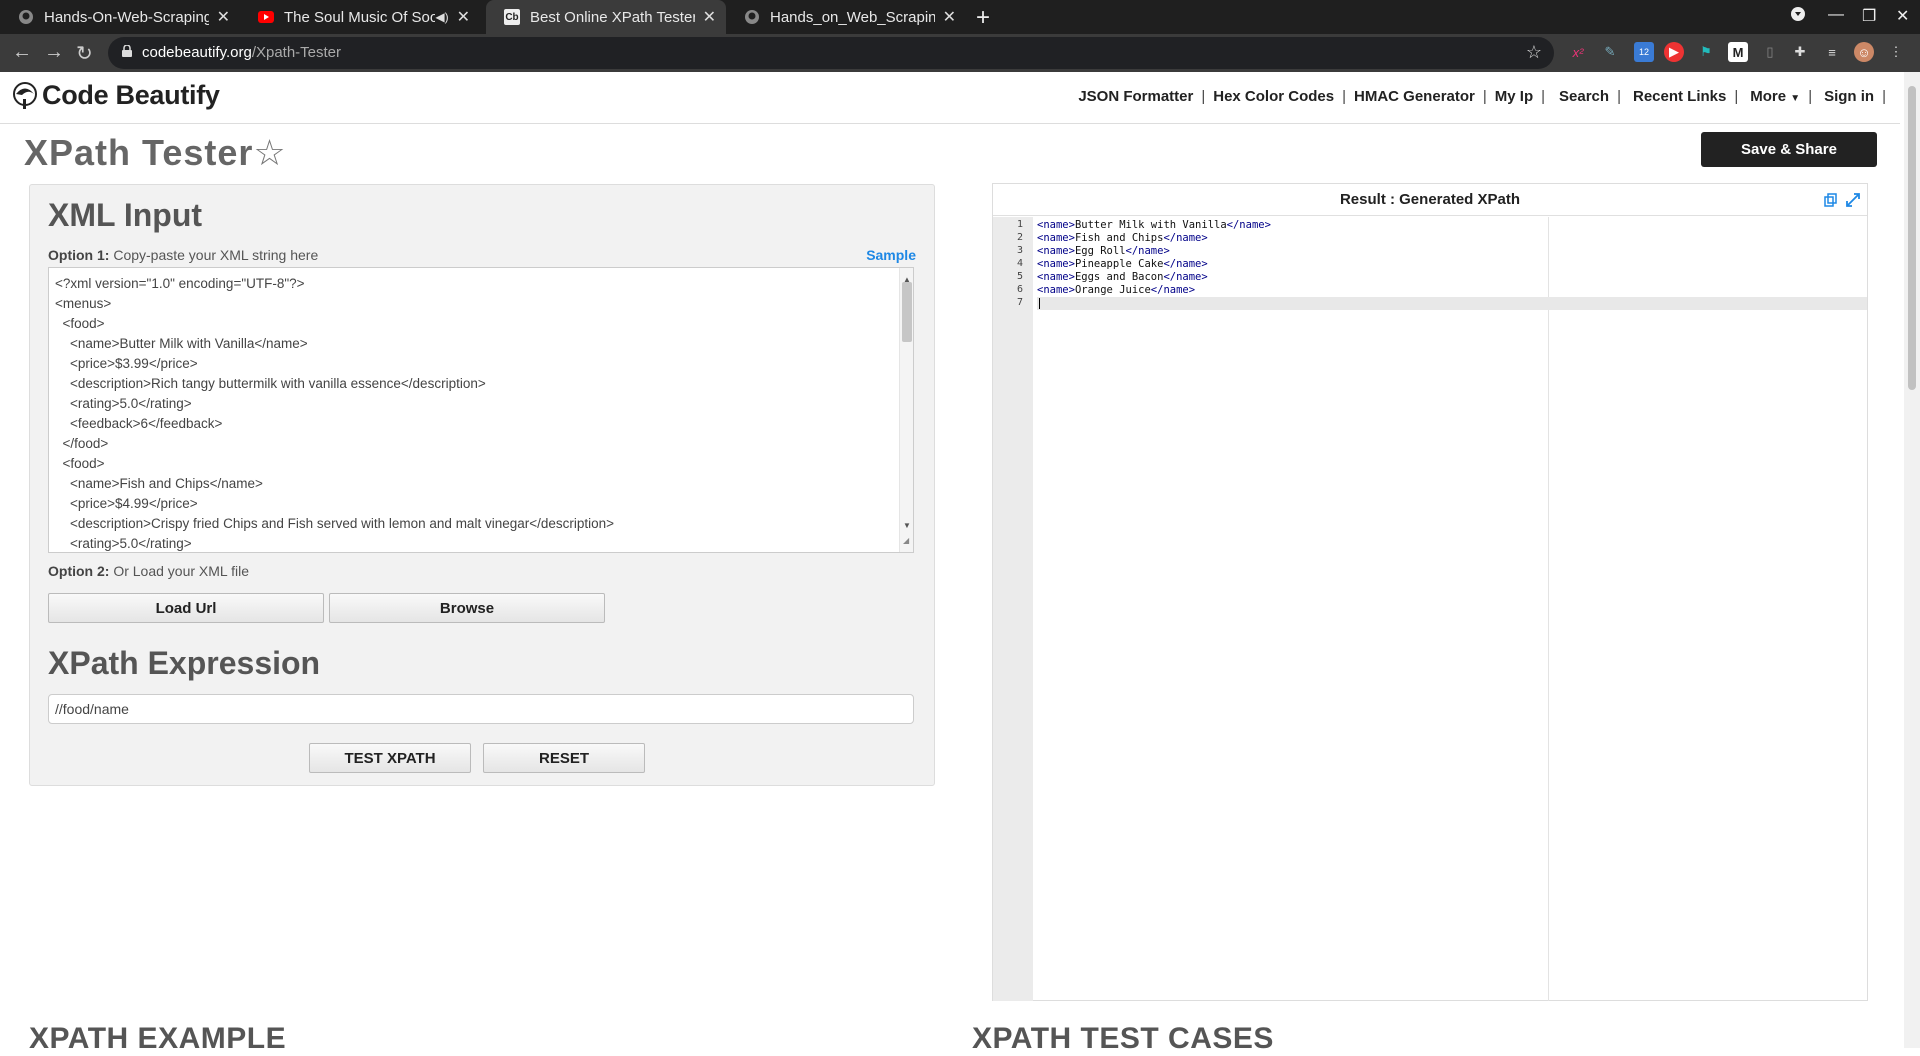 The width and height of the screenshot is (1920, 1056). I want to click on xml-line: <feedback>6</feedback>, so click(139, 423).